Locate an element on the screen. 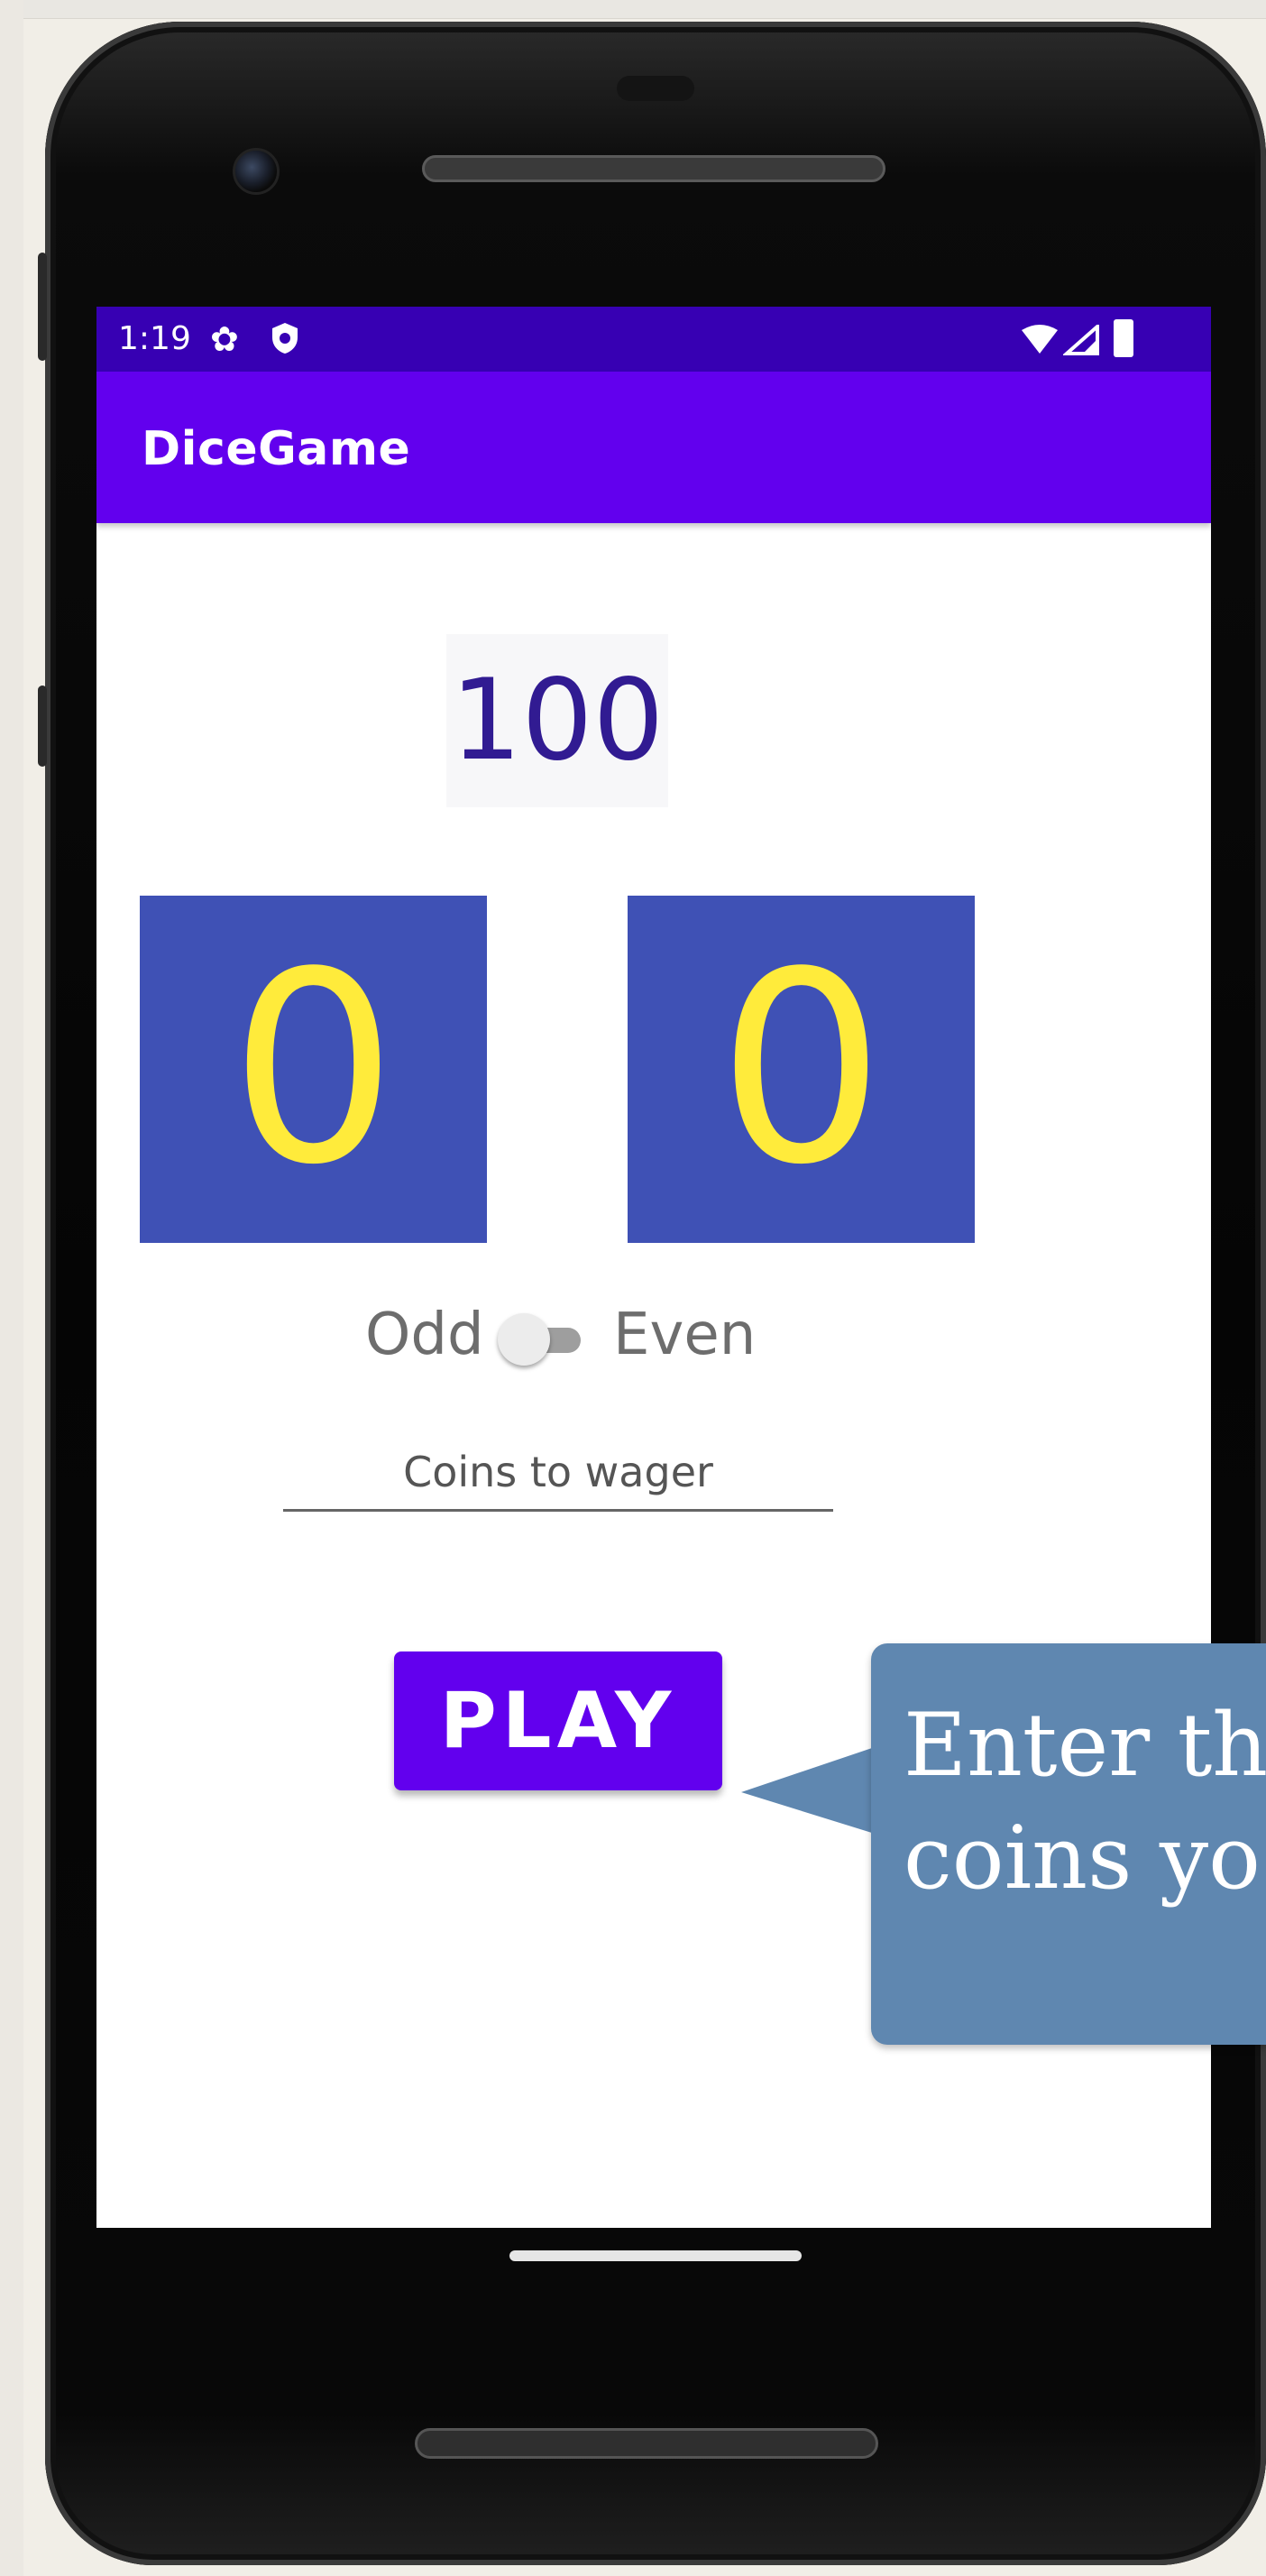 The image size is (1266, 2576). even-label: Even is located at coordinates (685, 1335).